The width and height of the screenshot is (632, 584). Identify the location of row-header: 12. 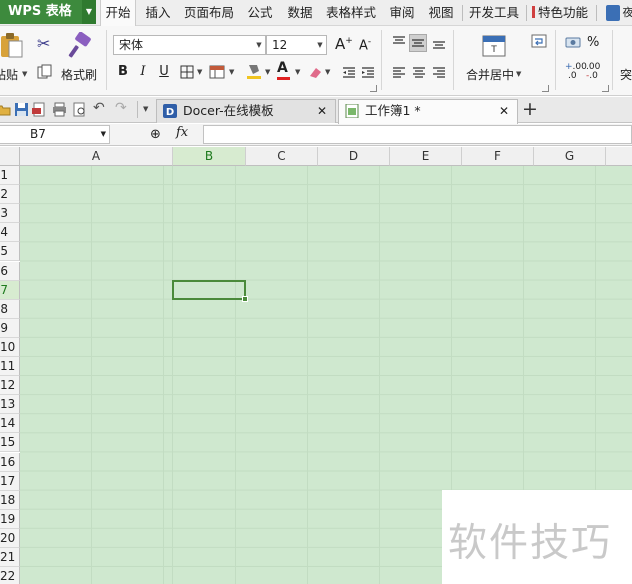
(10, 386).